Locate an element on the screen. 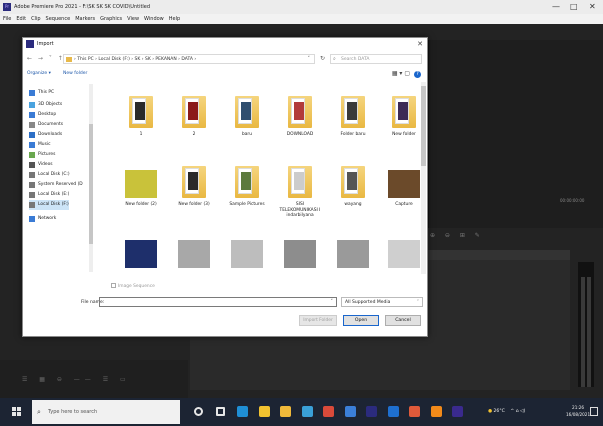 The image size is (603, 426). nav-item: Local Disk (C:) is located at coordinates (49, 175).